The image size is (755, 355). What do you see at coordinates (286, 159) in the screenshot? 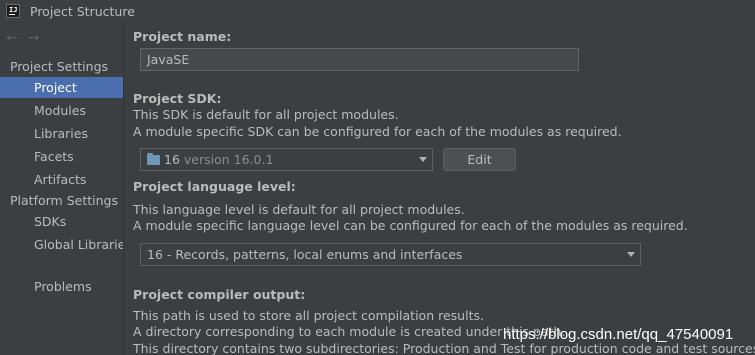
I see `project-sdk-dropdown: 16 version 16.0.1` at bounding box center [286, 159].